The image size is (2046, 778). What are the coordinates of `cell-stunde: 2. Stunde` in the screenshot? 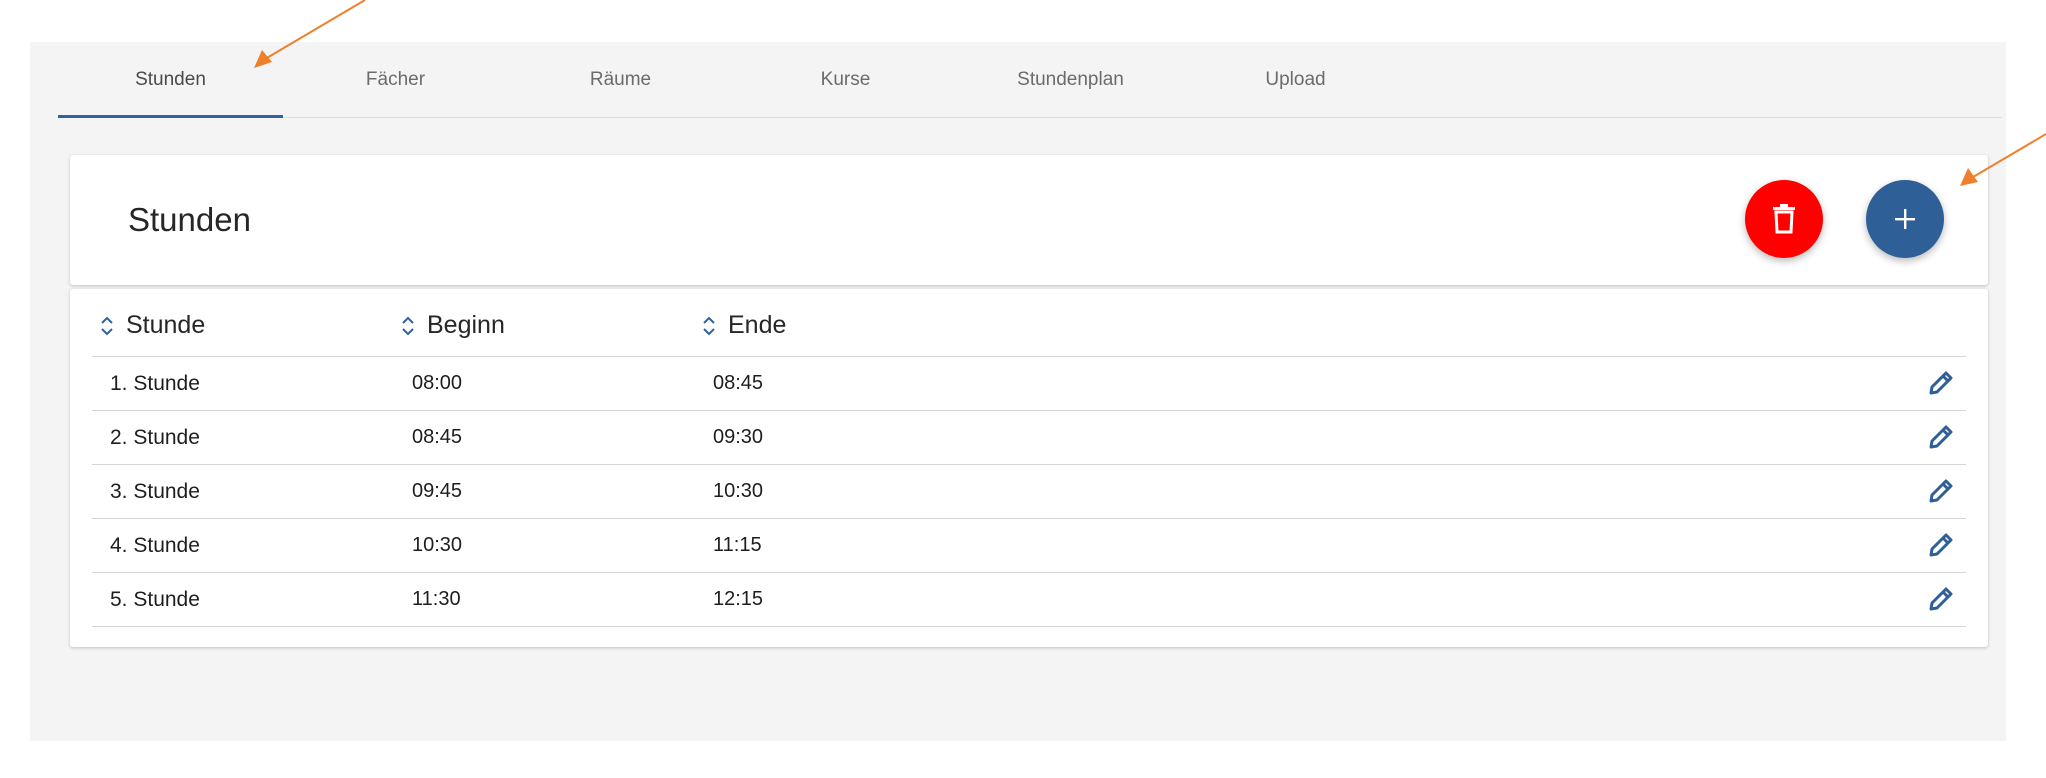 It's located at (155, 437).